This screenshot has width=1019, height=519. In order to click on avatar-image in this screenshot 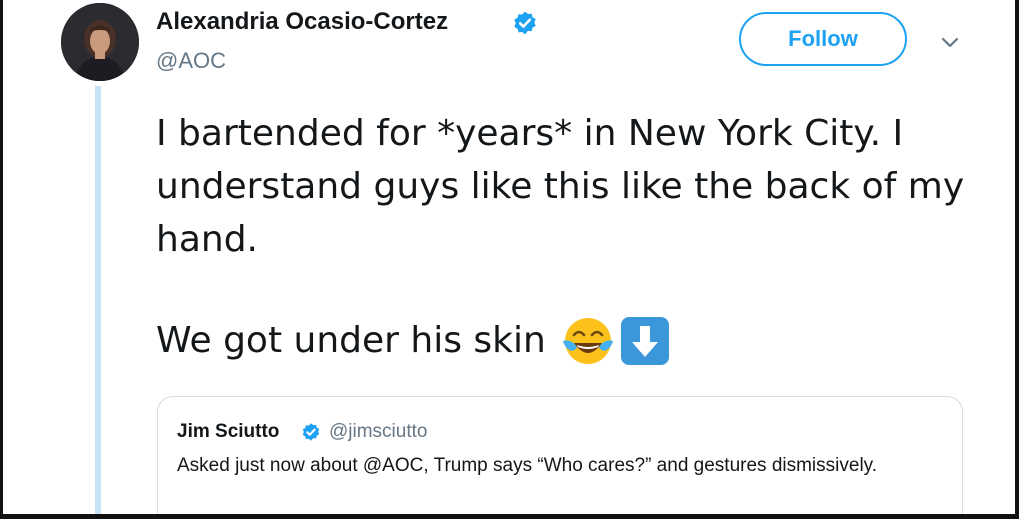, I will do `click(100, 42)`.